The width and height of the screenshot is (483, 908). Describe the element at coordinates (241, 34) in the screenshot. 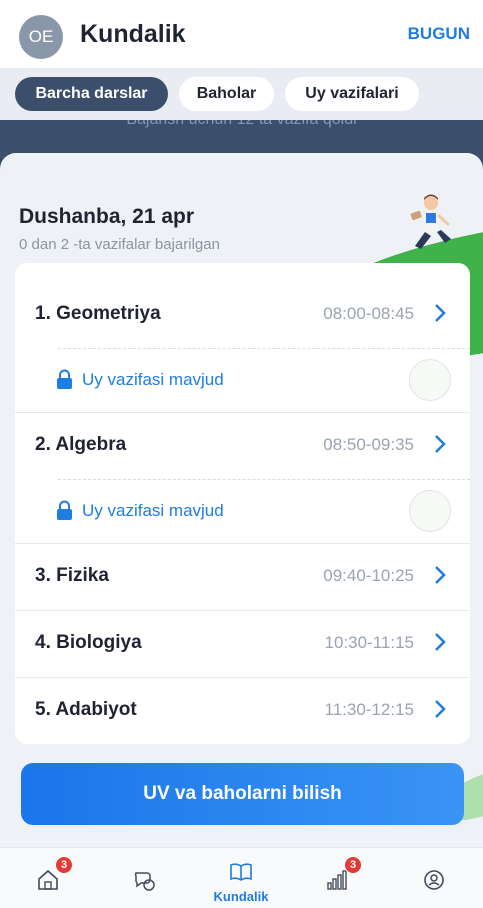

I see `app-header: OE Kundalik BUGUN` at that location.